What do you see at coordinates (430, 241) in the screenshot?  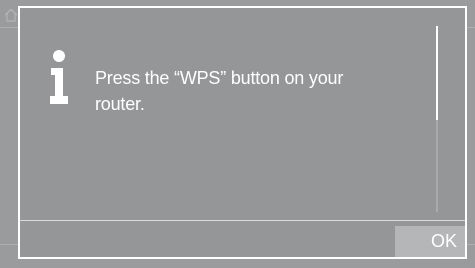 I see `ok-button: OK` at bounding box center [430, 241].